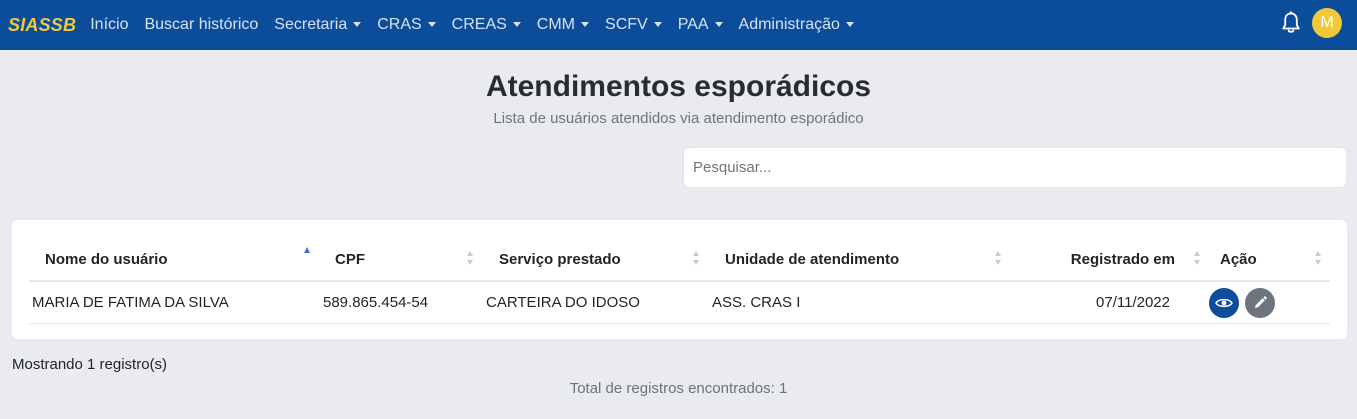 The width and height of the screenshot is (1357, 419). I want to click on column-header-label: Unidade de atendimento, so click(812, 259).